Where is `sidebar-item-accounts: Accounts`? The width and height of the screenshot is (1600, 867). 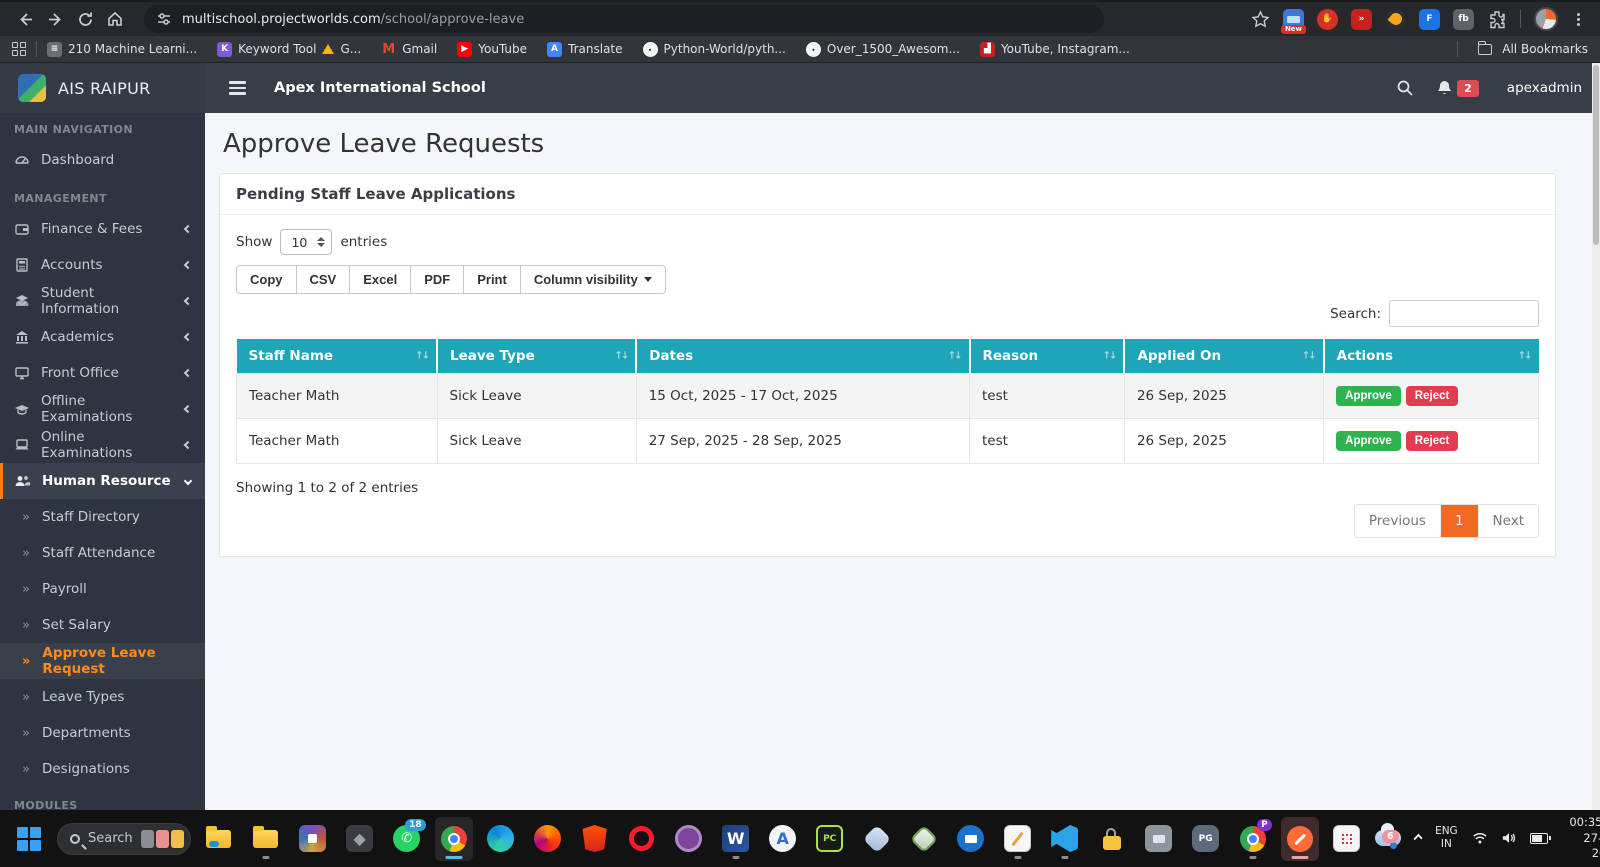 sidebar-item-accounts: Accounts is located at coordinates (102, 265).